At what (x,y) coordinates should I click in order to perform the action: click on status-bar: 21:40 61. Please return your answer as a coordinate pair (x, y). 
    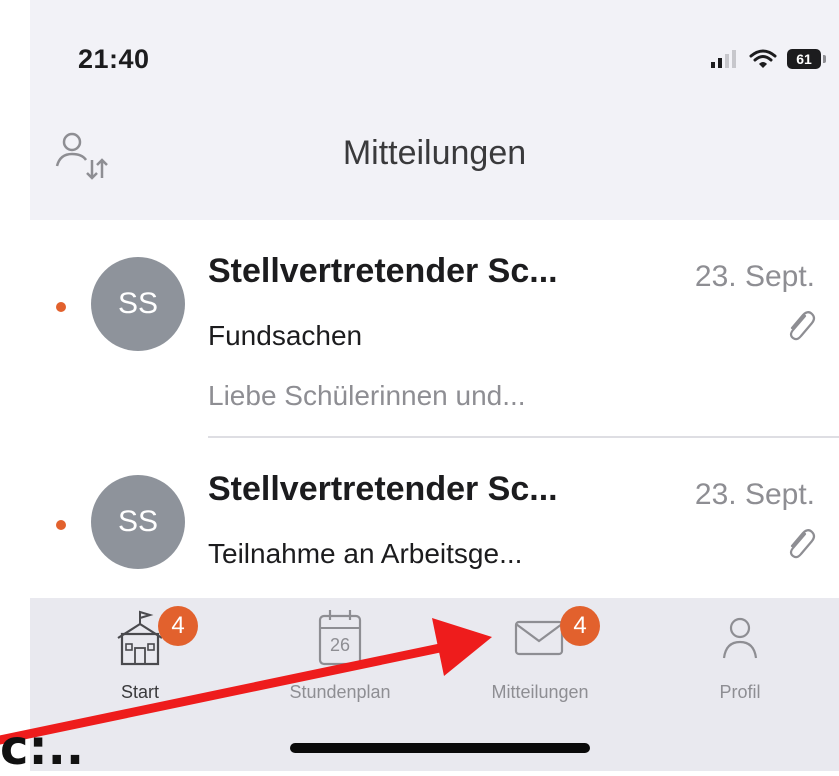
    Looking at the image, I should click on (434, 55).